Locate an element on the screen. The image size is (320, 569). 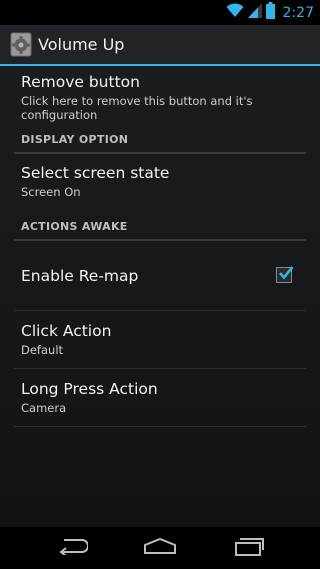
enable-remap-checkbox is located at coordinates (285, 275).